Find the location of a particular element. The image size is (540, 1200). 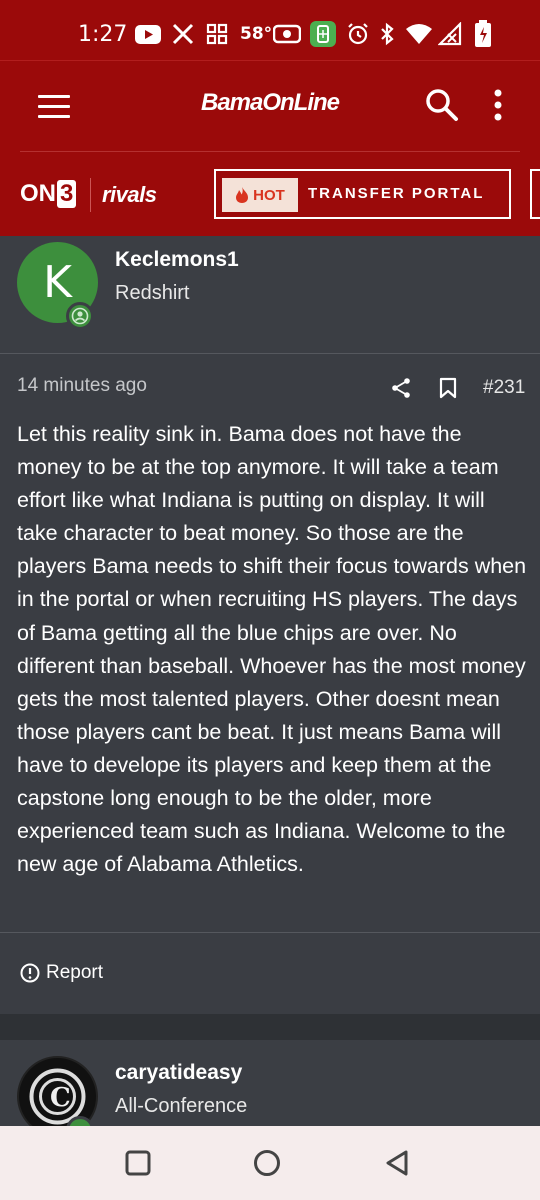

avatar: C is located at coordinates (57, 1091).